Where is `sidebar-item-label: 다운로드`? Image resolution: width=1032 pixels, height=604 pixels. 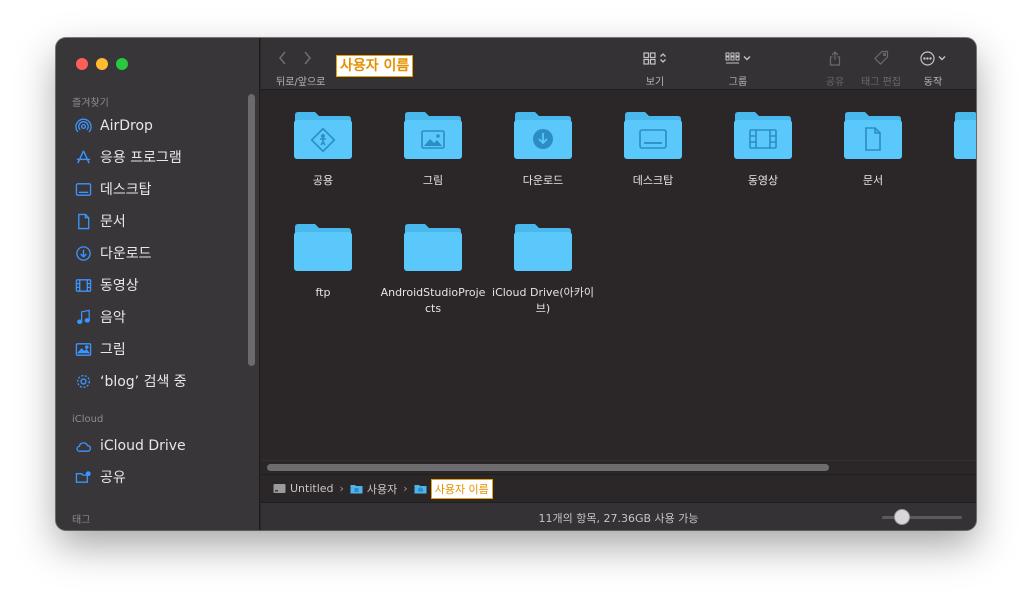 sidebar-item-label: 다운로드 is located at coordinates (126, 254).